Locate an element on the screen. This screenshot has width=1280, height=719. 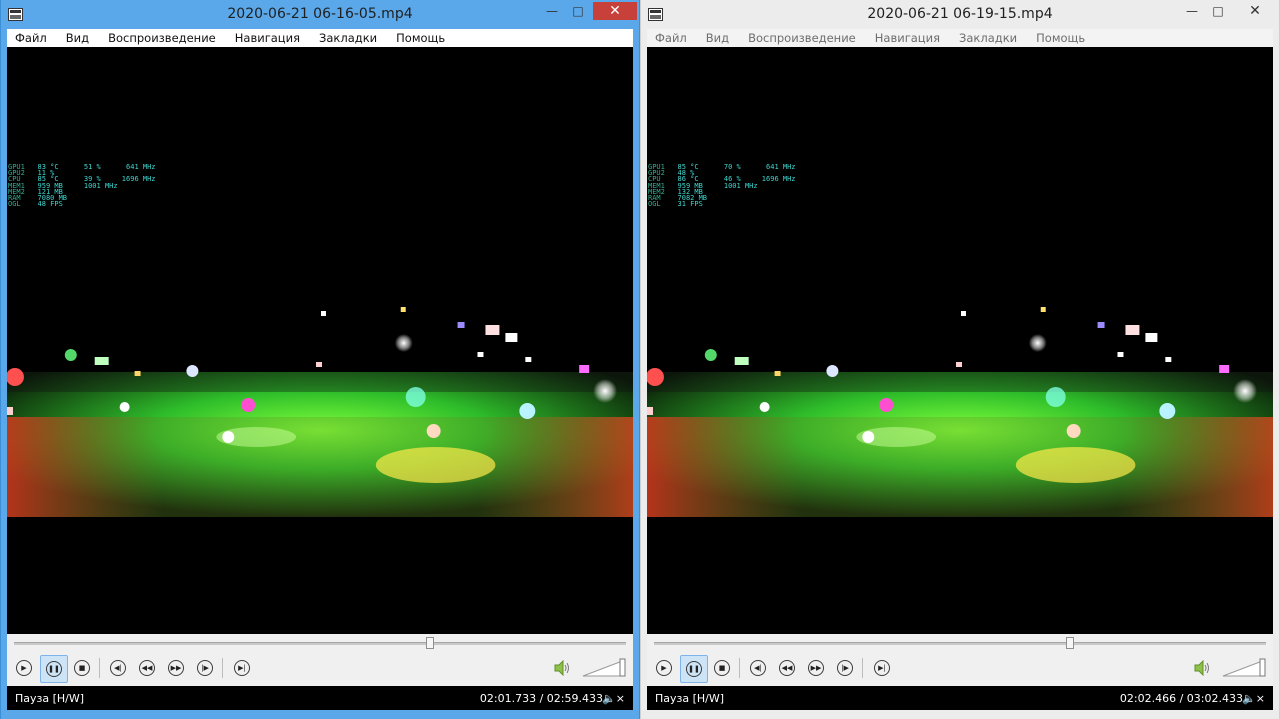
title-bar: 2020-06-21 06-16-05.mp4 — □ ✕ is located at coordinates (320, 14).